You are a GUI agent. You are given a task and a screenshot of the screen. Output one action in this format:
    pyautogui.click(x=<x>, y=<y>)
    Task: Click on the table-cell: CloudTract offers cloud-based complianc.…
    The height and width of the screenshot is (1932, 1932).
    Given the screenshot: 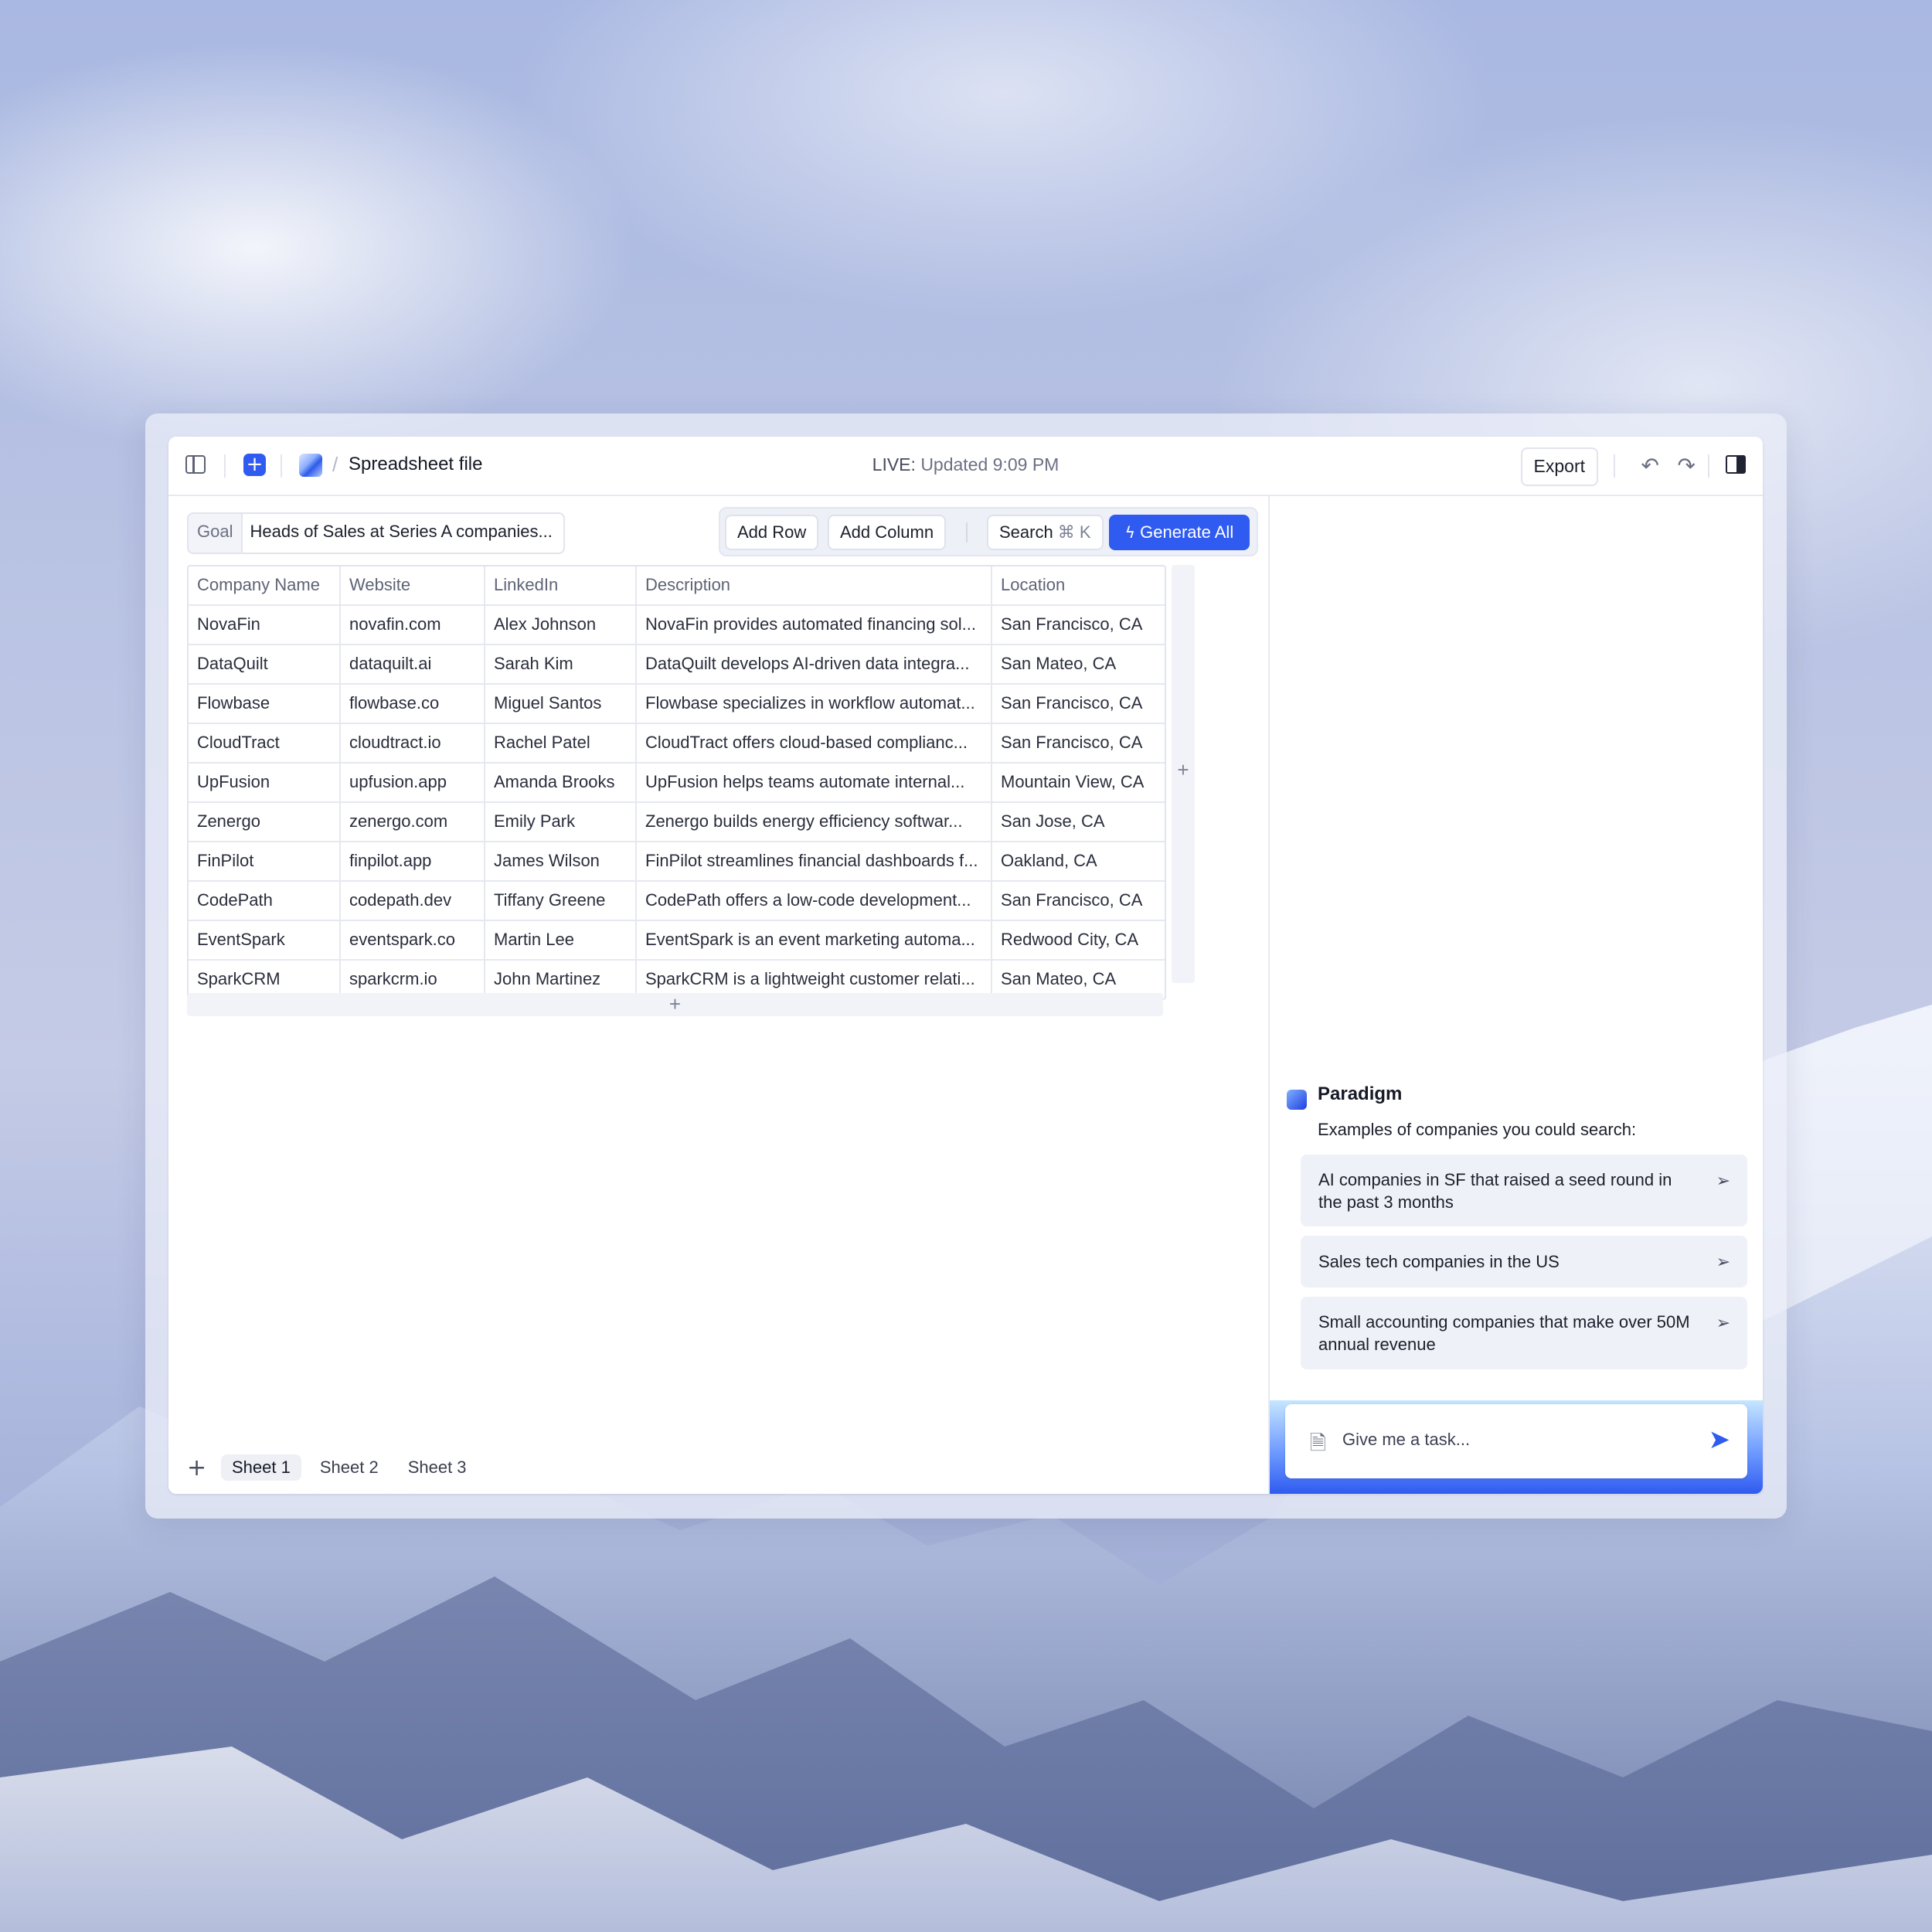 What is the action you would take?
    pyautogui.click(x=814, y=743)
    